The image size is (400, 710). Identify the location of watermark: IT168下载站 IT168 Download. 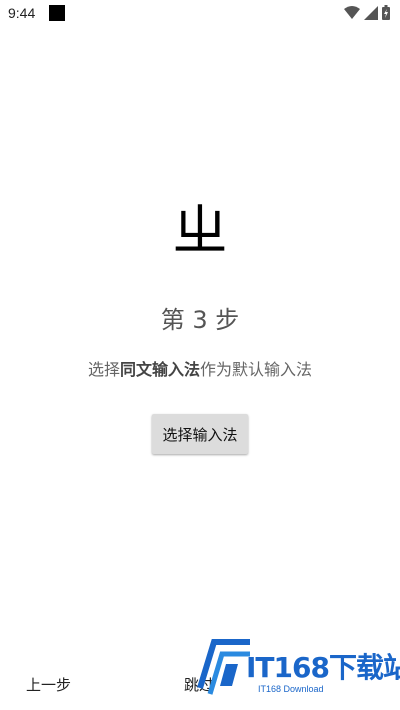
(296, 668).